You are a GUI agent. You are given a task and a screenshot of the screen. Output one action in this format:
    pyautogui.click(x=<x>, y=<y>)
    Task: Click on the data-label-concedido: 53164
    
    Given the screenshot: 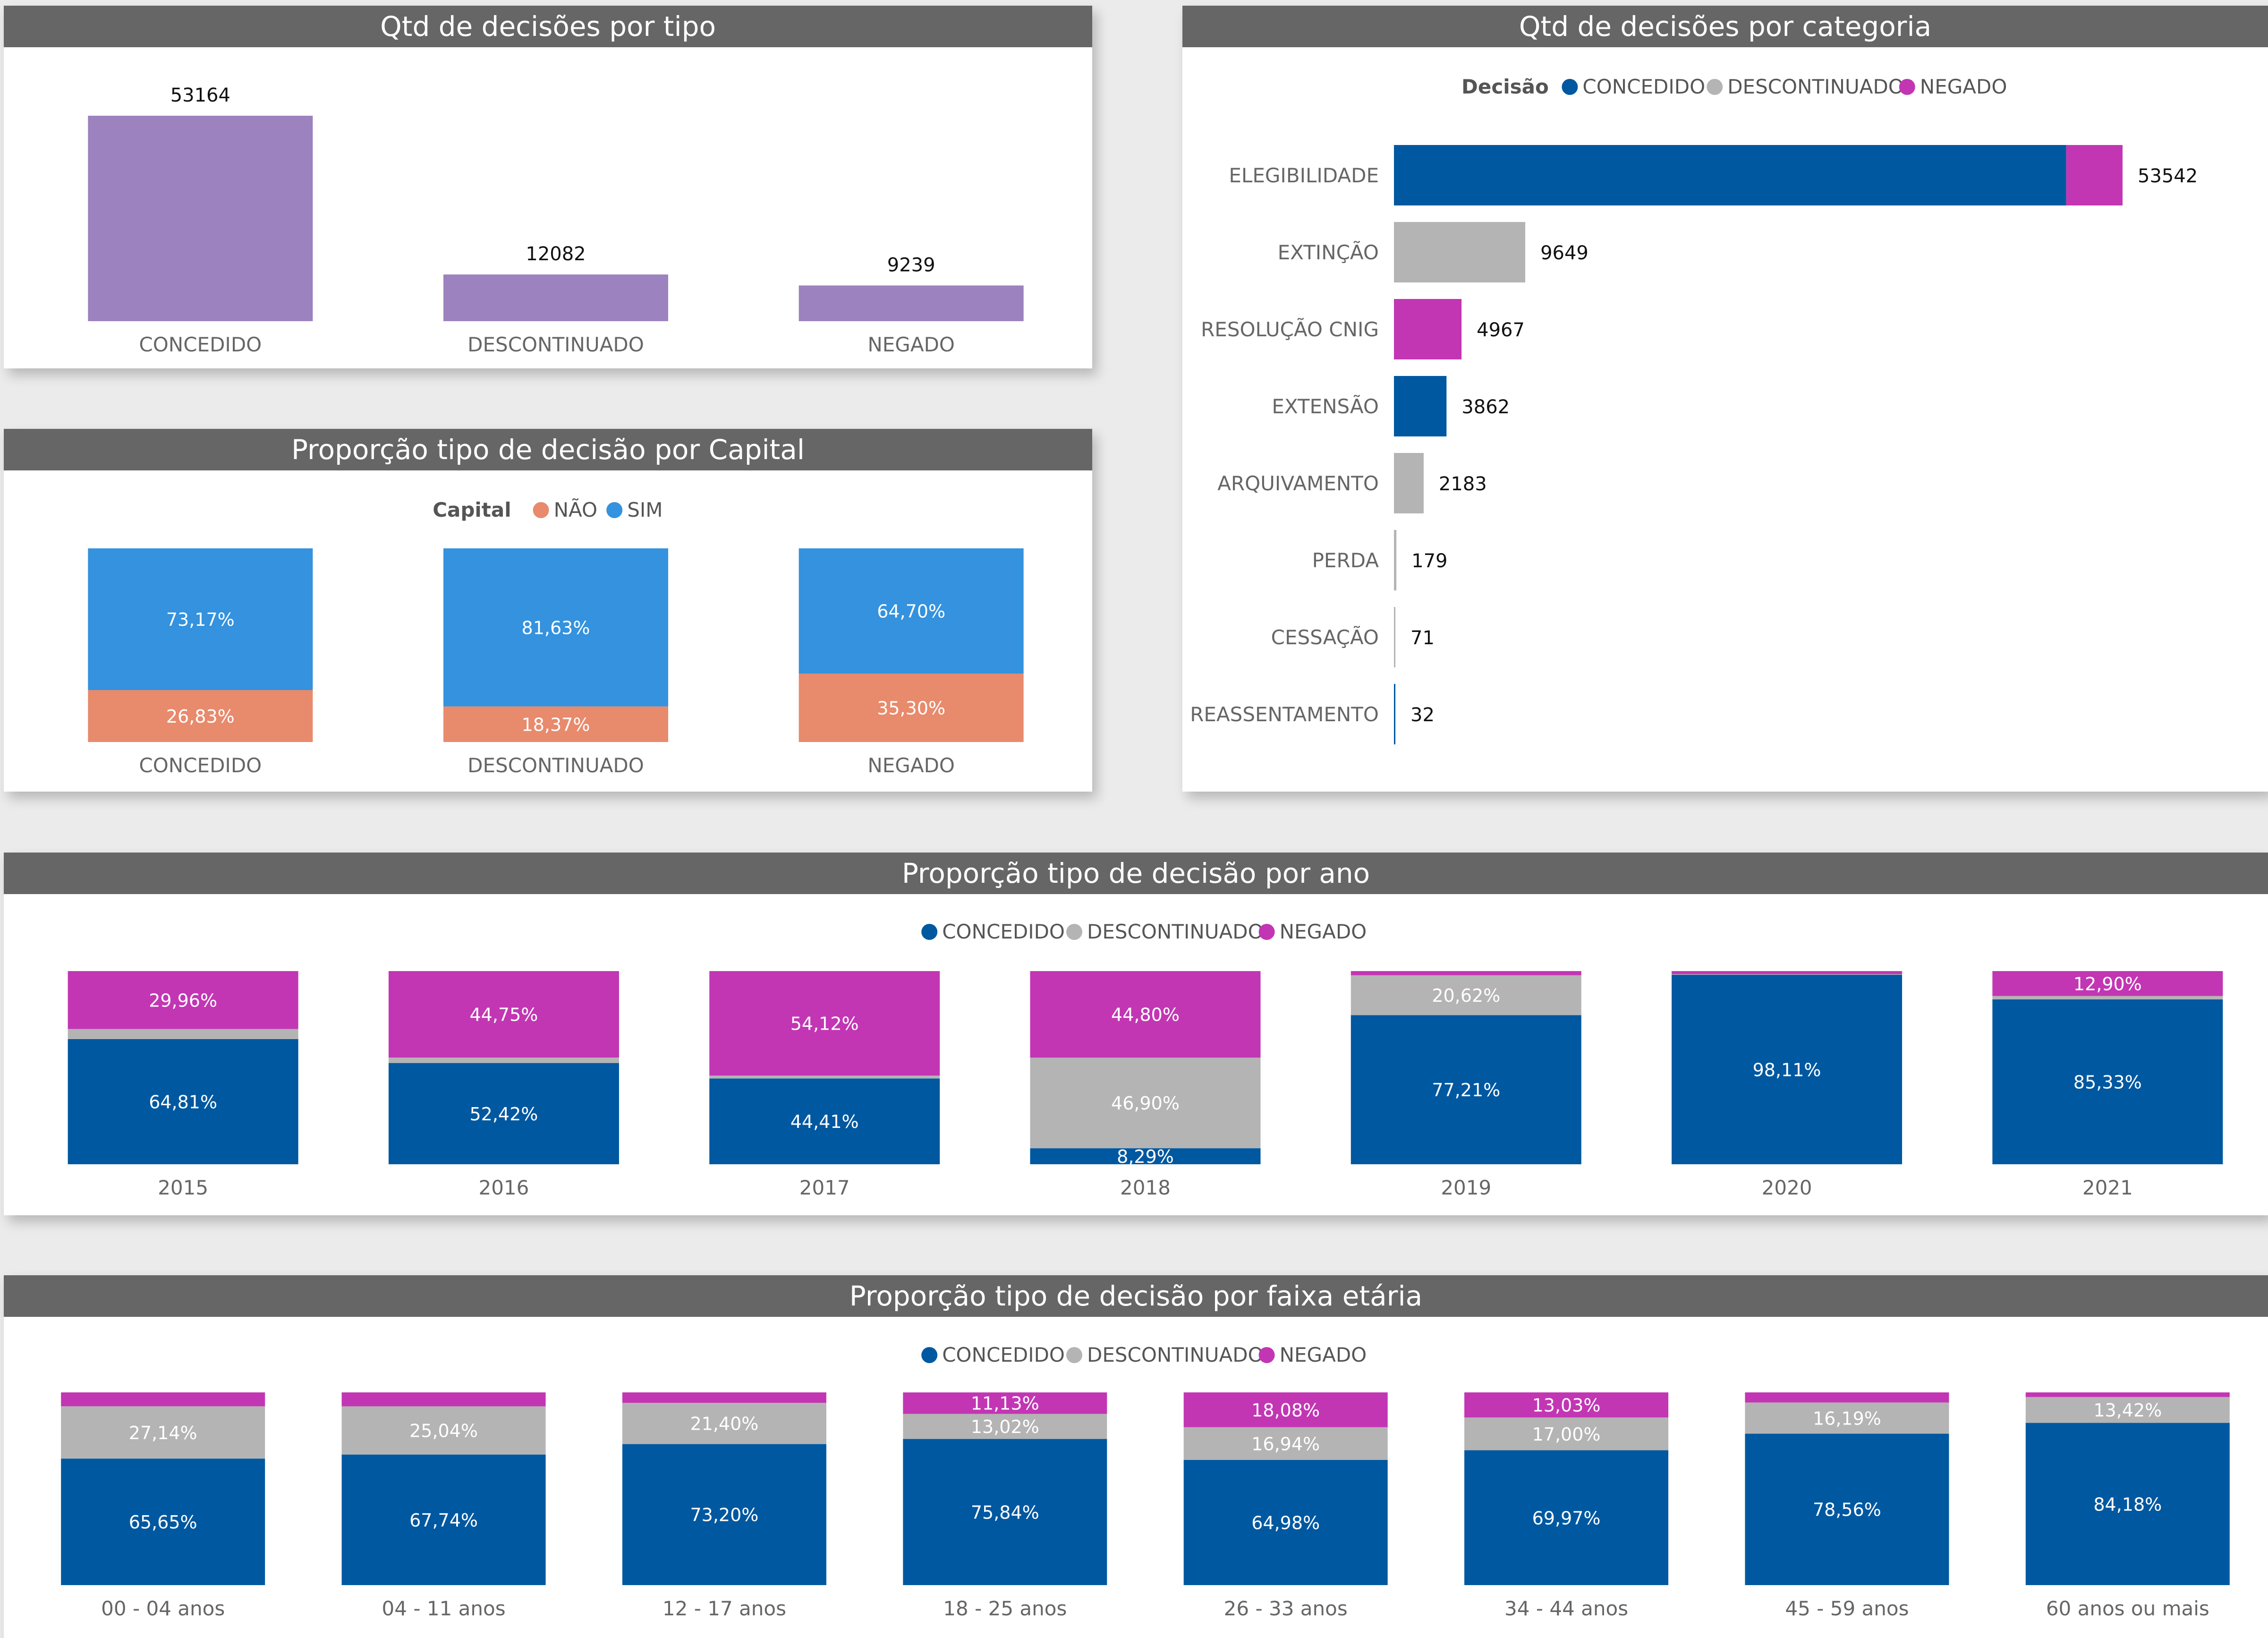 What is the action you would take?
    pyautogui.click(x=200, y=95)
    